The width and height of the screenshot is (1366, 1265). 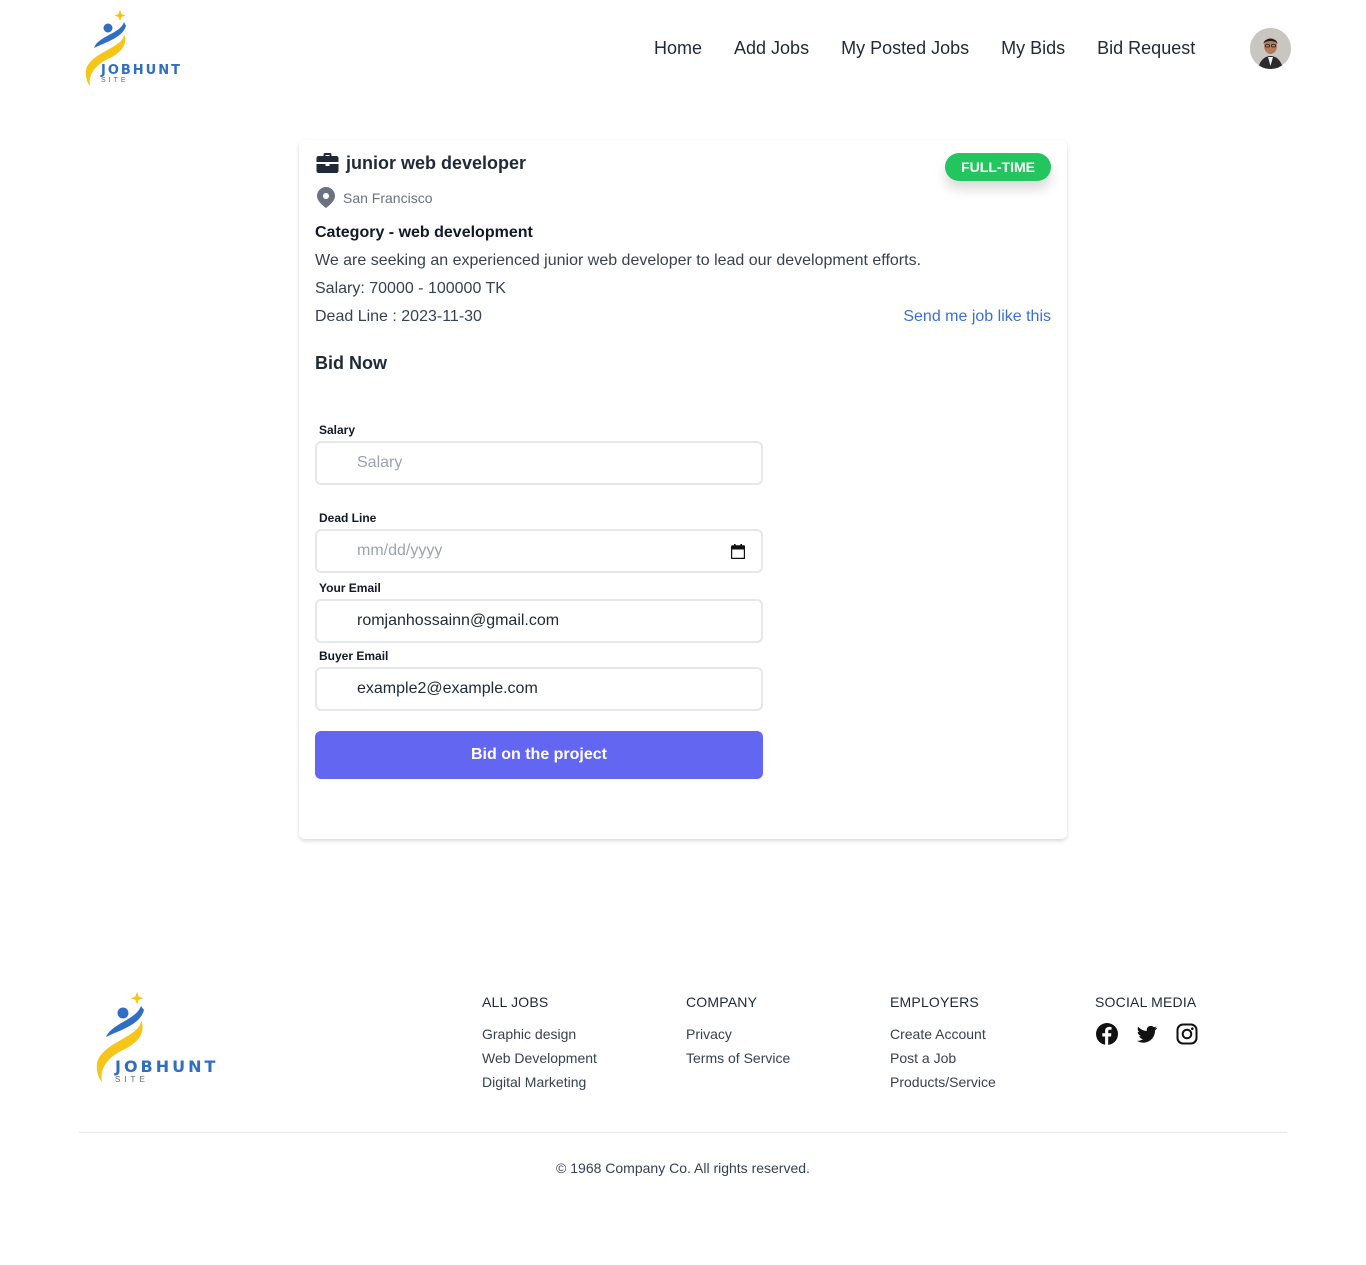 I want to click on buyer-email-field-wrapper, so click(x=539, y=689).